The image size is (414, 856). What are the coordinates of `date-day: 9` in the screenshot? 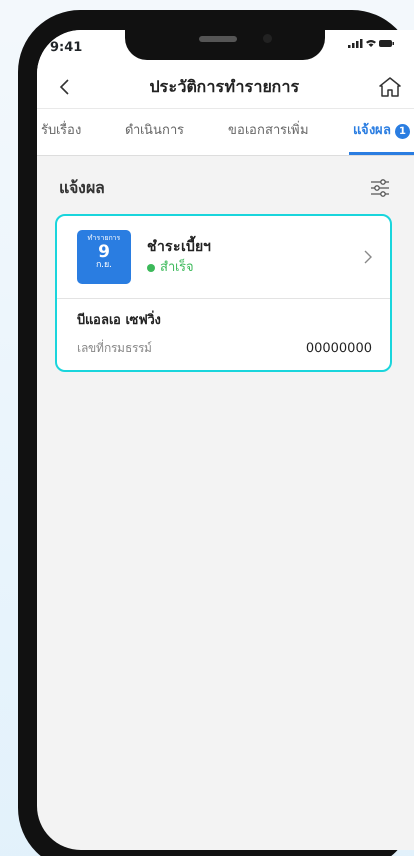 It's located at (104, 252).